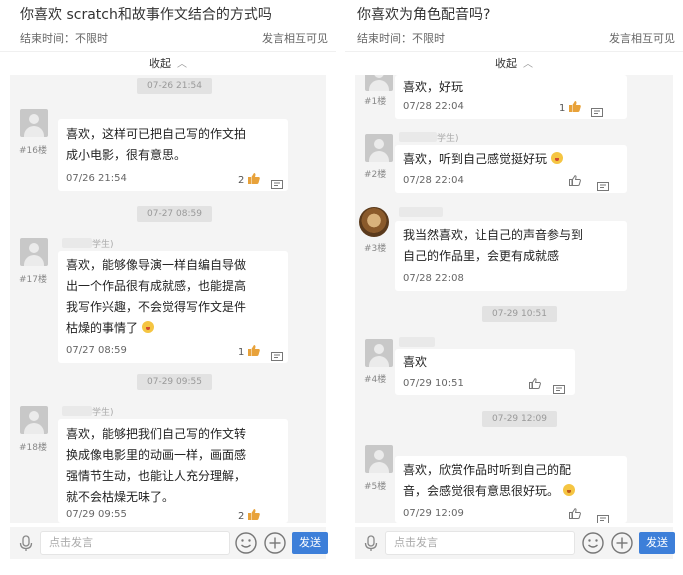  What do you see at coordinates (433, 278) in the screenshot?
I see `comment-timestamp: 07/28 22:08` at bounding box center [433, 278].